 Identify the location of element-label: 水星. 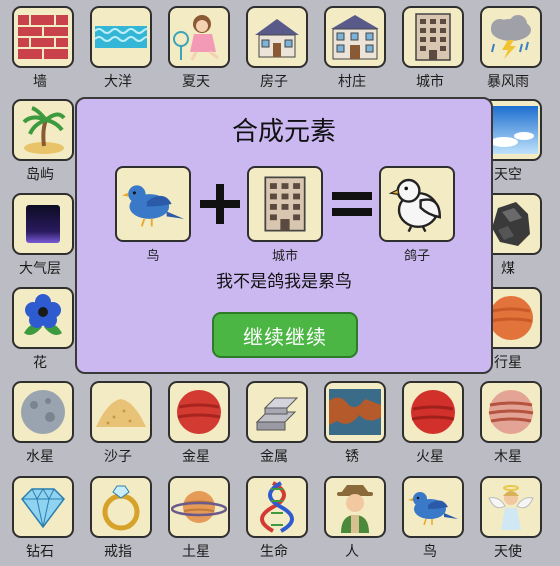
(40, 457).